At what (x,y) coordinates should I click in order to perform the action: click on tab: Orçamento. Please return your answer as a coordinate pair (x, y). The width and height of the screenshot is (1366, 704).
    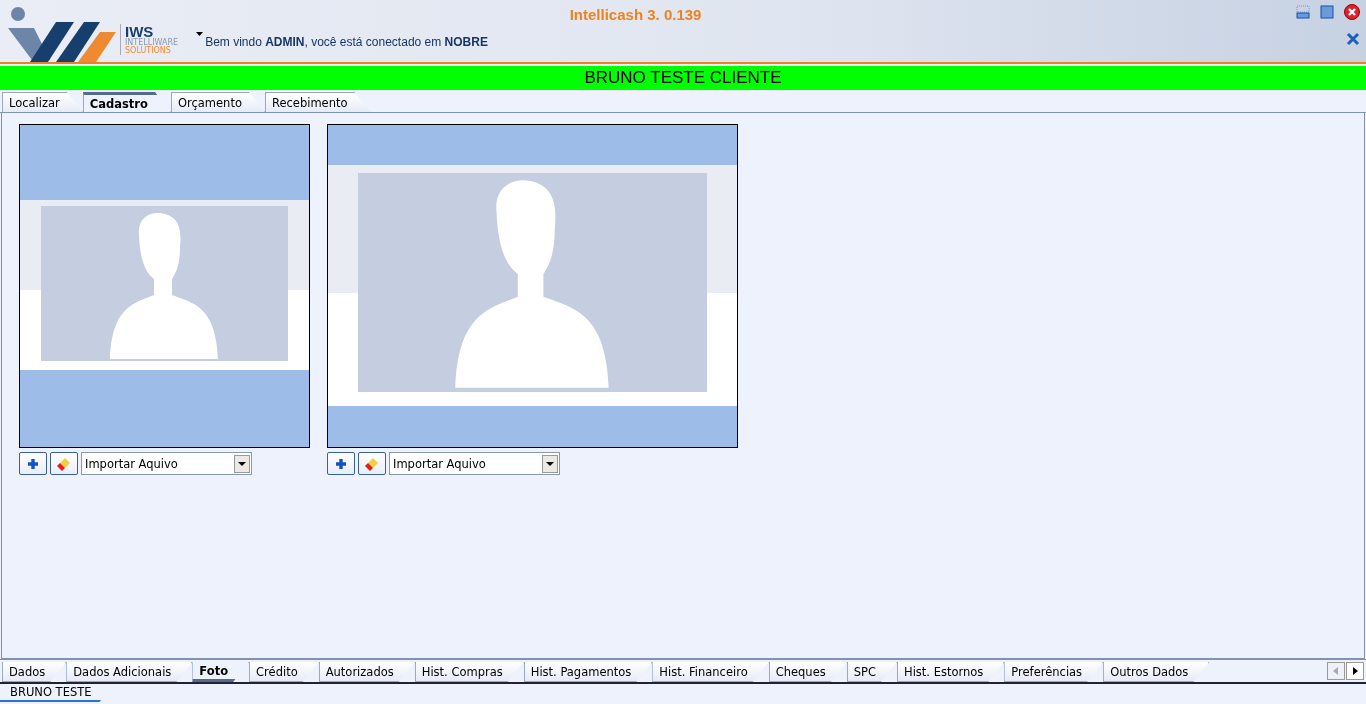
    Looking at the image, I should click on (217, 102).